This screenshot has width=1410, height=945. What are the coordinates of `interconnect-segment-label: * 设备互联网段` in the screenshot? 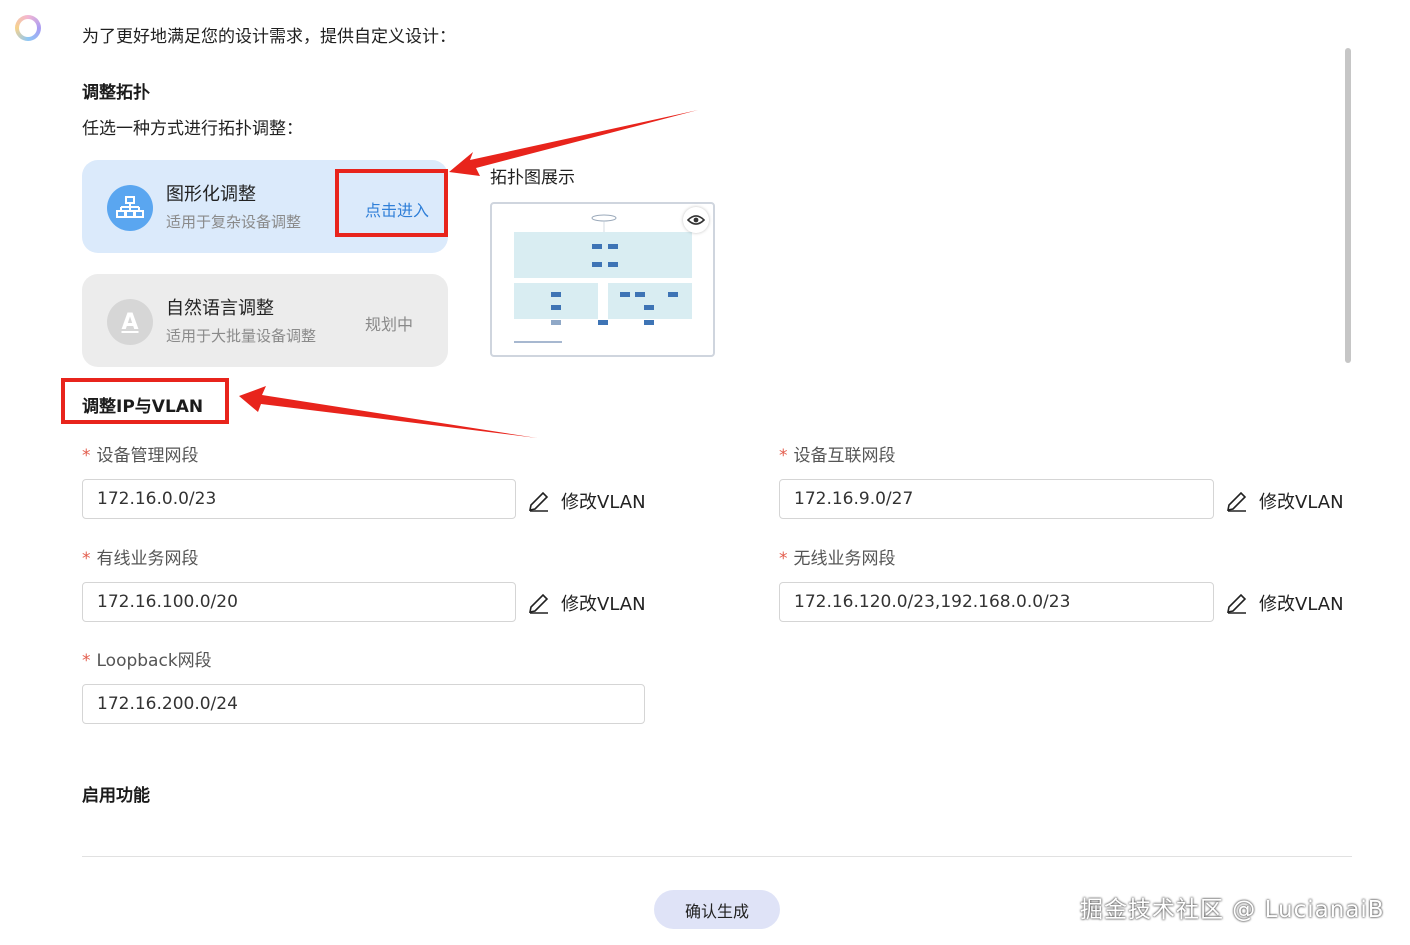 It's located at (837, 453).